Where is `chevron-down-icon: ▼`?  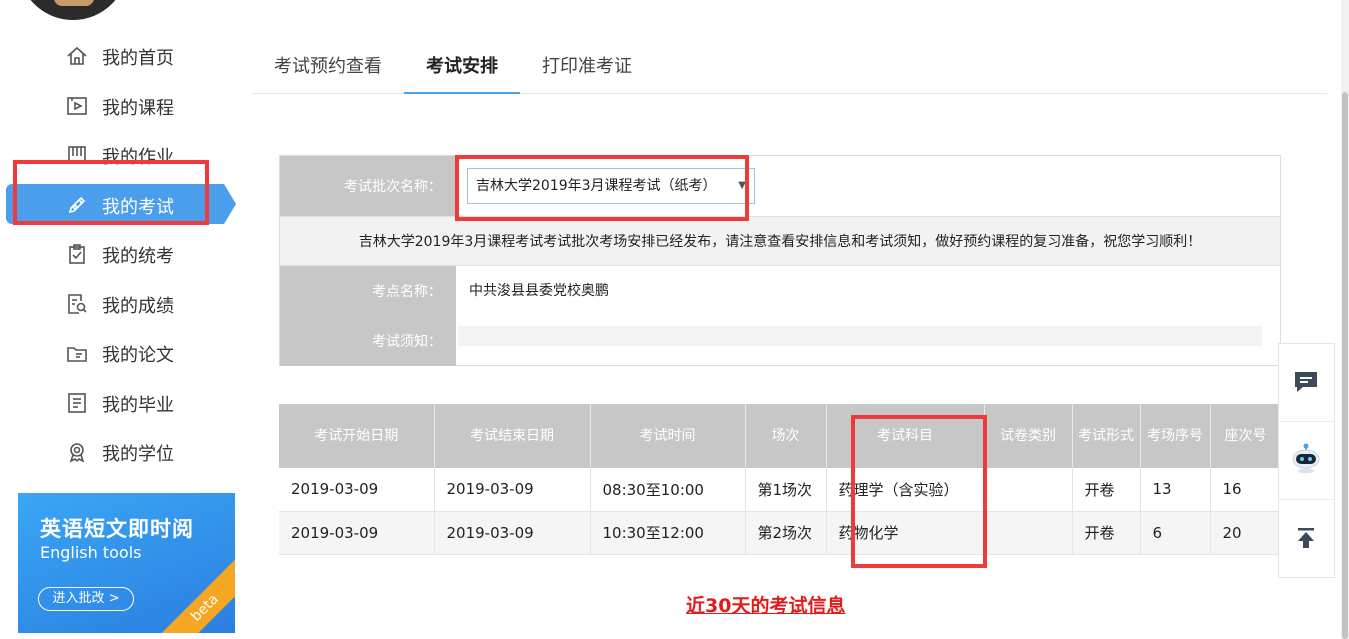 chevron-down-icon: ▼ is located at coordinates (742, 185).